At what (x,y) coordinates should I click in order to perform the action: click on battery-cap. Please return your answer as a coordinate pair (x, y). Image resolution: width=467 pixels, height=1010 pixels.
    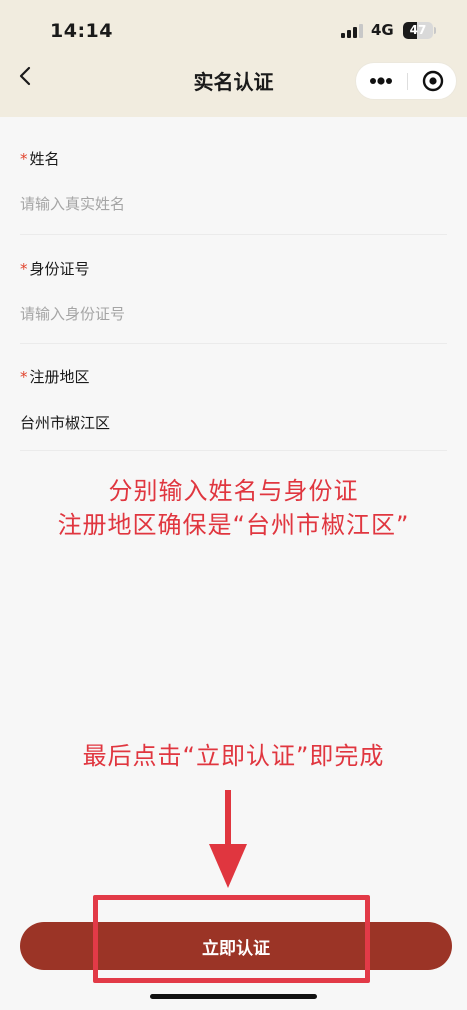
    Looking at the image, I should click on (435, 30).